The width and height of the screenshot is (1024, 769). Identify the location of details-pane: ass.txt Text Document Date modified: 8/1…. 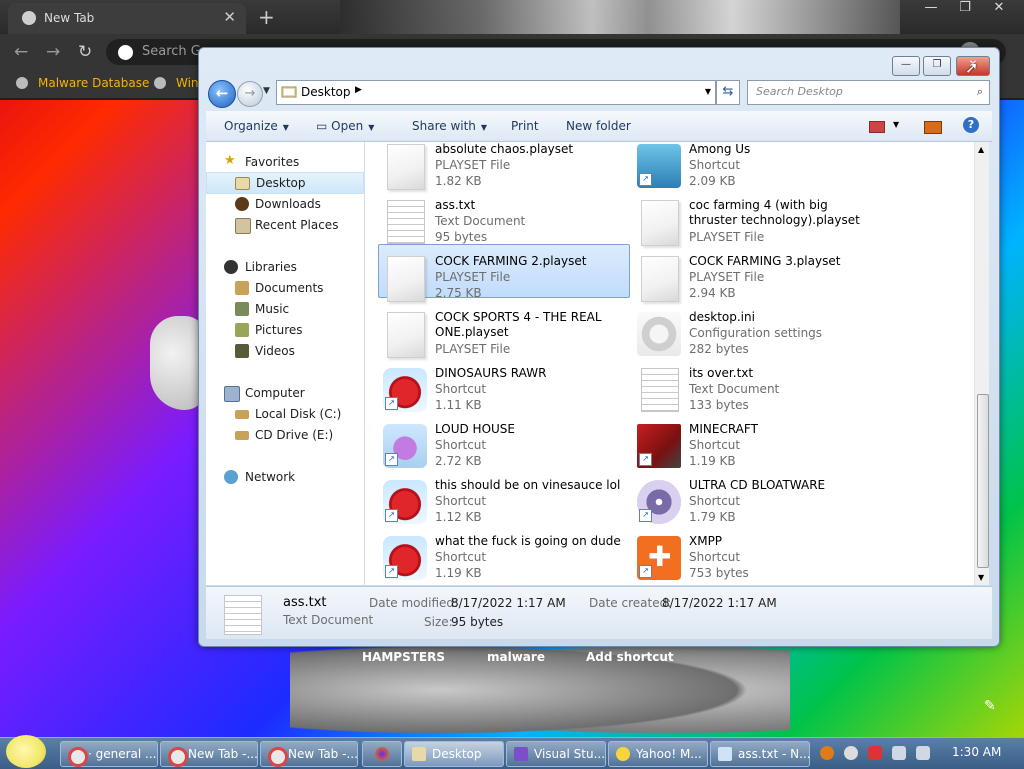
(599, 612).